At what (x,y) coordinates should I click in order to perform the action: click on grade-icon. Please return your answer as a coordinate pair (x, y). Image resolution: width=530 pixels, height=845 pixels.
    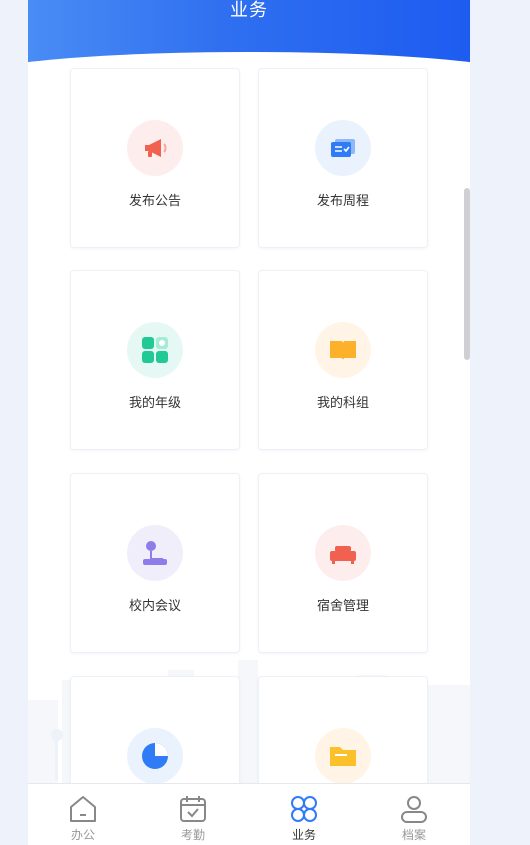
    Looking at the image, I should click on (155, 350).